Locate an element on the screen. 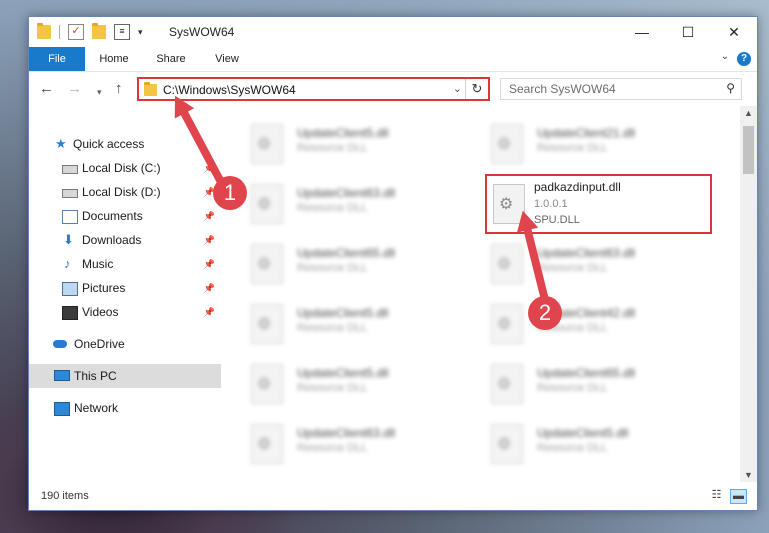 This screenshot has height=533, width=769. sidebar-item-label: Local Disk (C:) is located at coordinates (121, 168).